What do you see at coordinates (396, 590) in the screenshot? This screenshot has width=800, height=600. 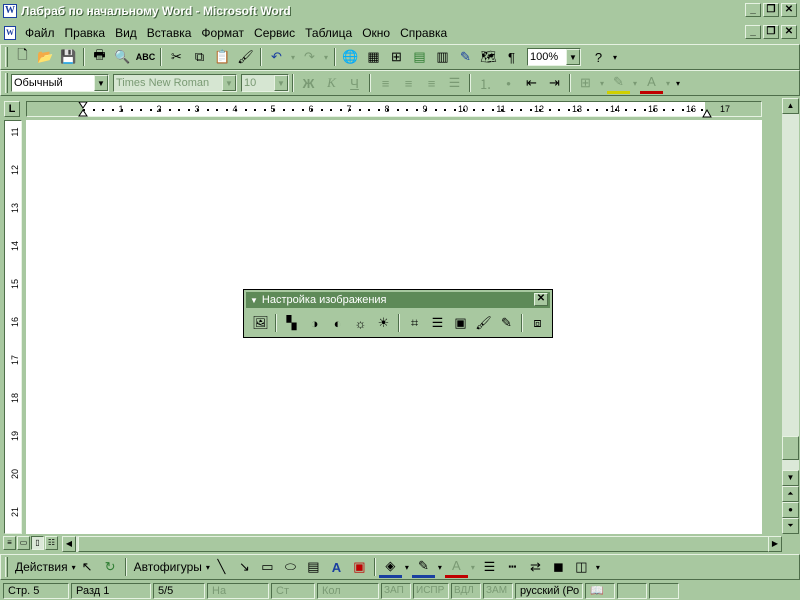 I see `status-record-macro: ЗАП` at bounding box center [396, 590].